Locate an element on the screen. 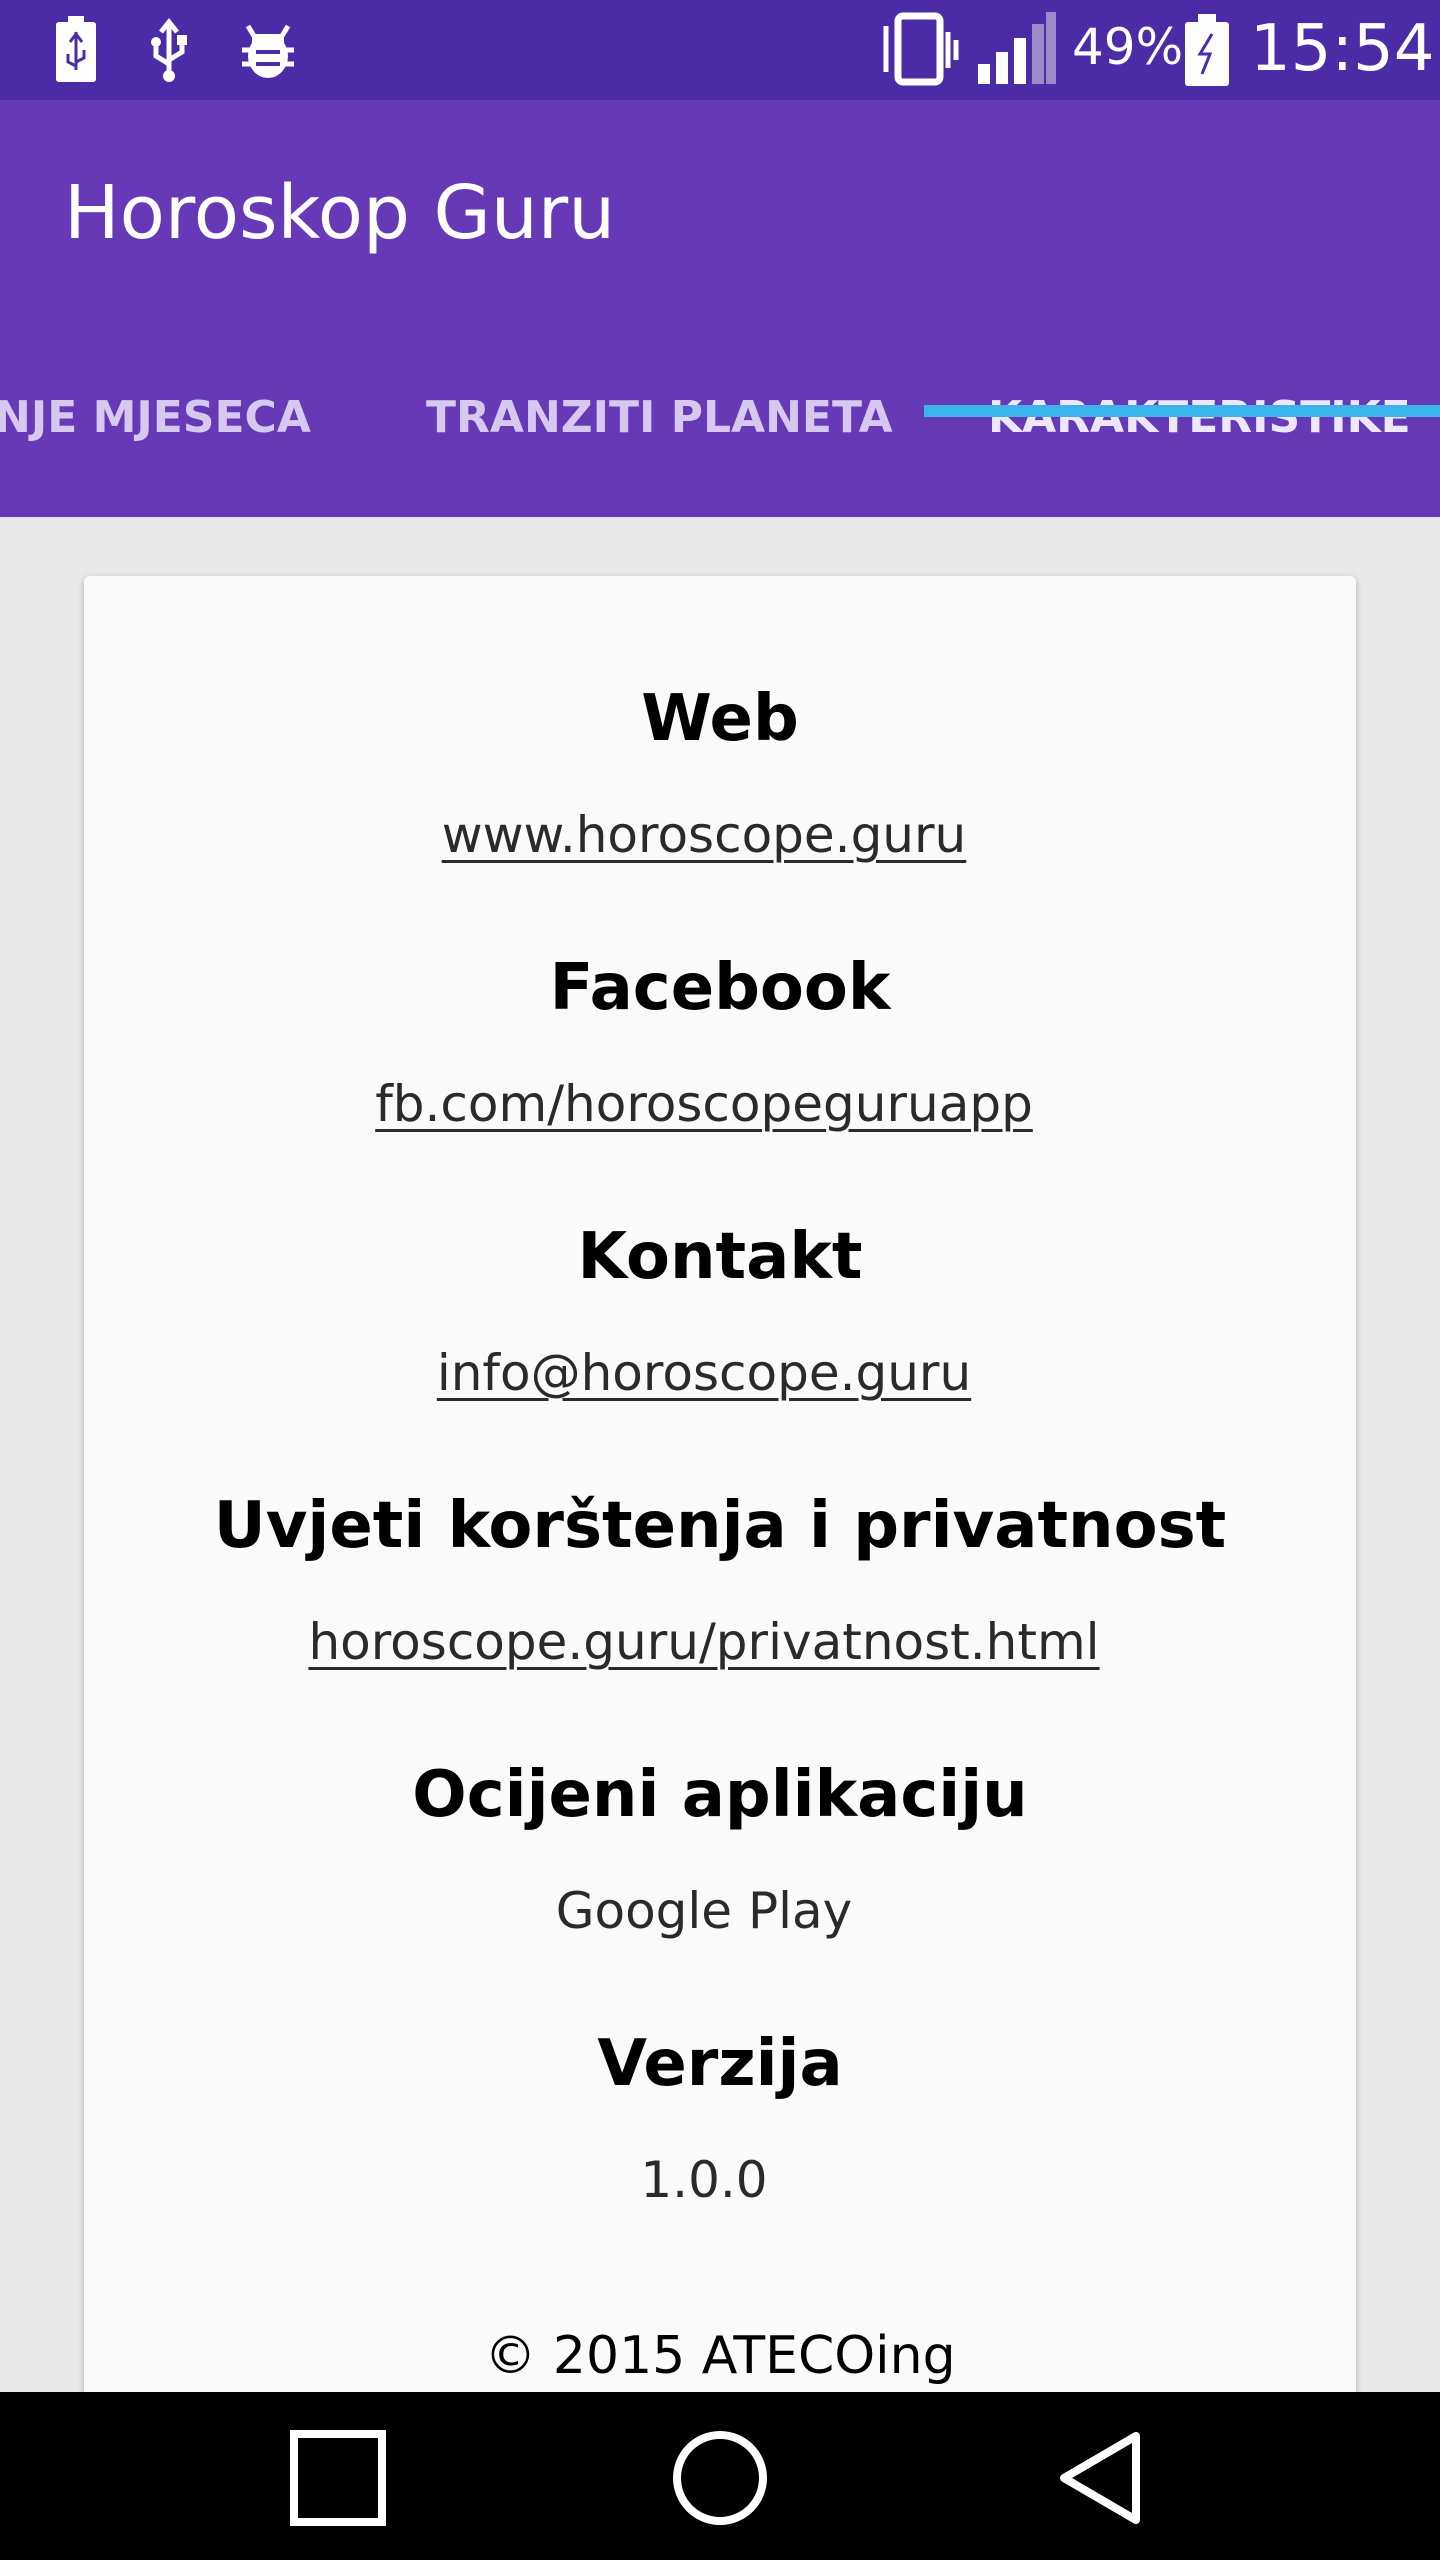 The width and height of the screenshot is (1440, 2560). web-link: www.horoscope.guru is located at coordinates (720, 835).